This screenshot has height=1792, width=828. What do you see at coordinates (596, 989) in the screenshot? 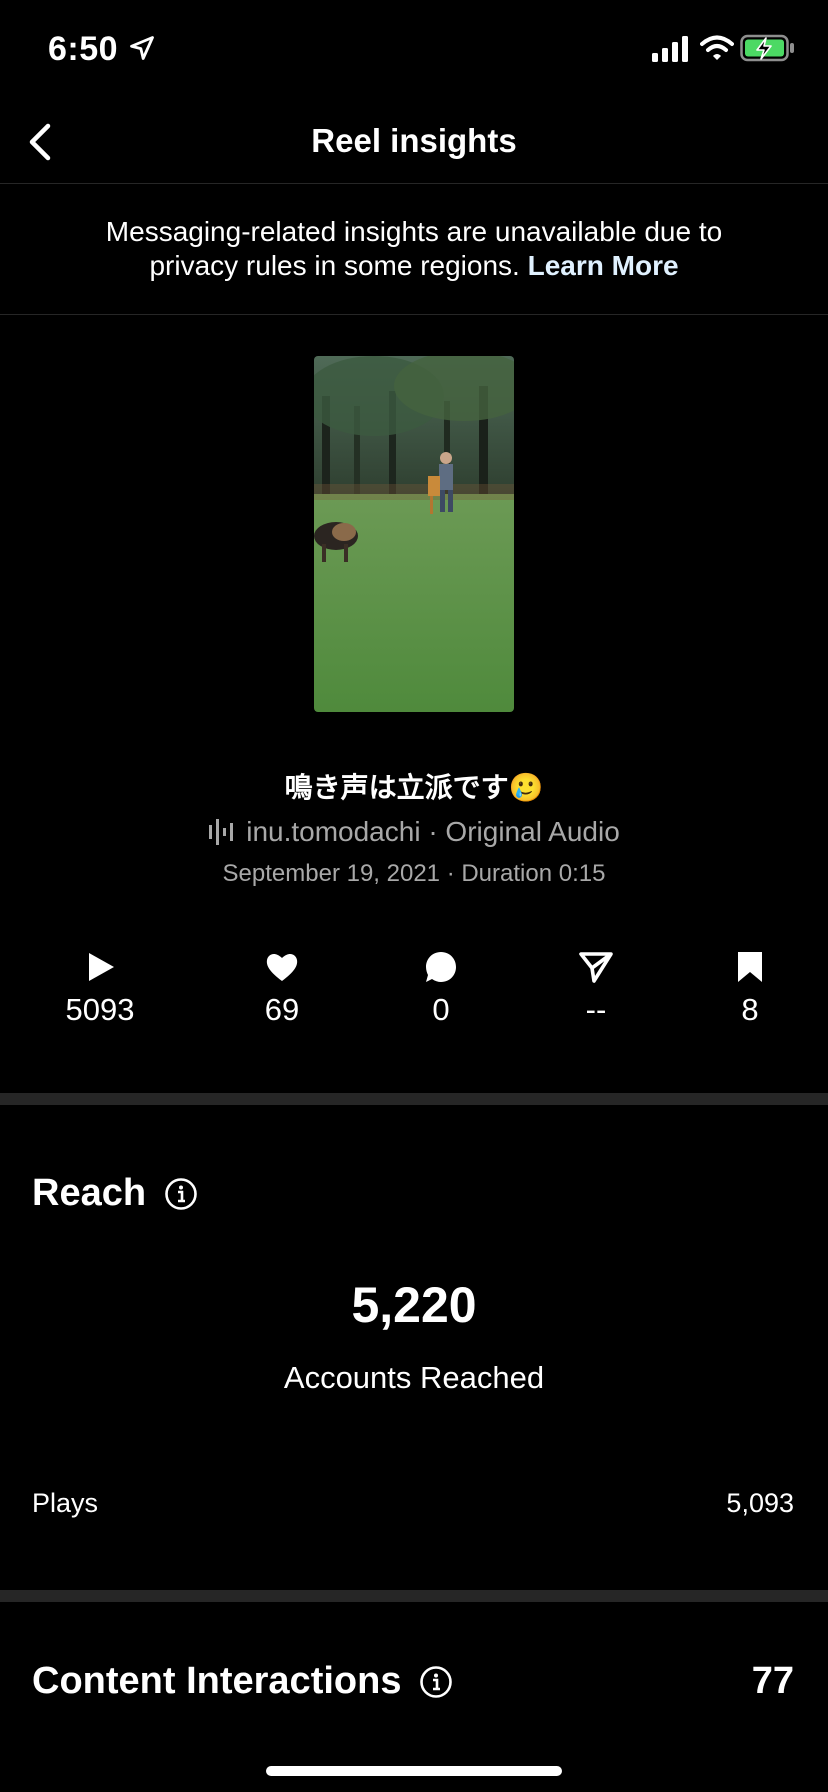
I see `stat-shares: --` at bounding box center [596, 989].